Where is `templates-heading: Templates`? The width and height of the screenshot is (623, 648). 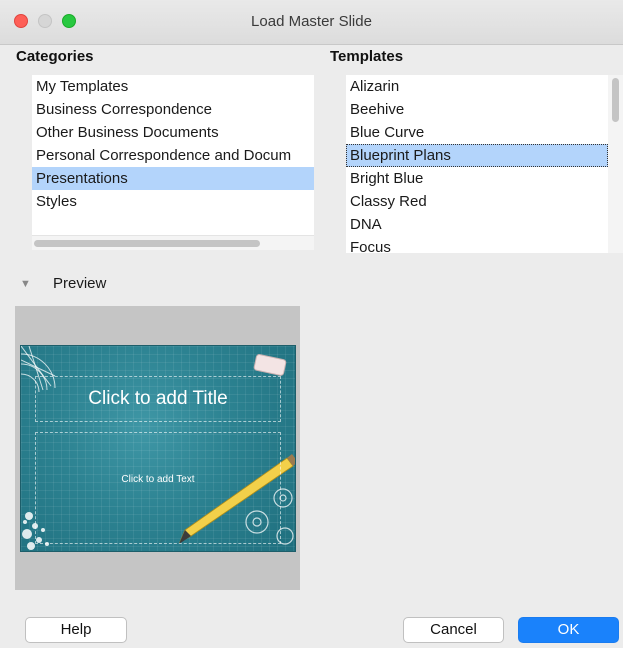 templates-heading: Templates is located at coordinates (367, 56).